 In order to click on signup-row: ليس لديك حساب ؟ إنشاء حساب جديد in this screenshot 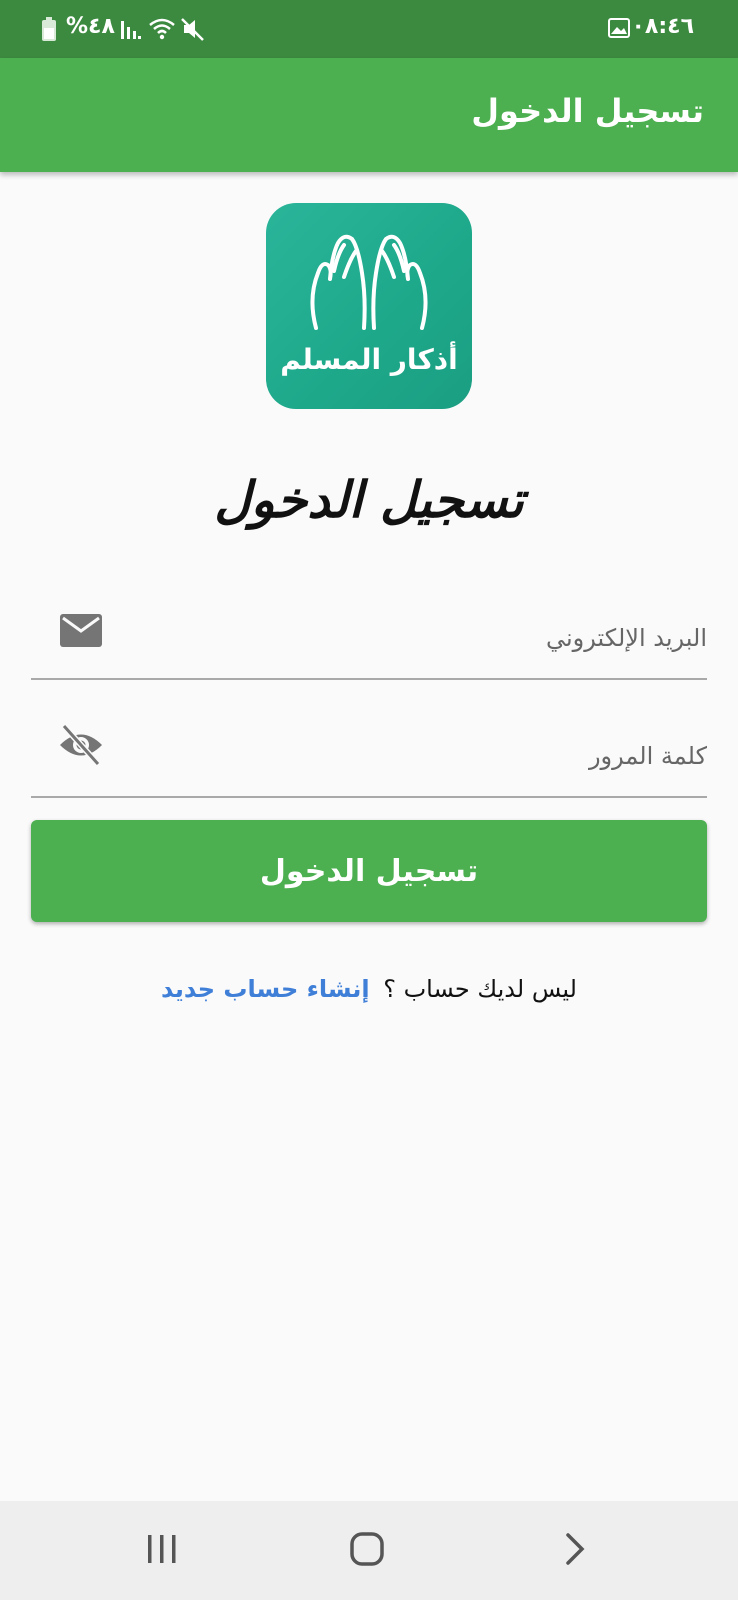, I will do `click(369, 989)`.